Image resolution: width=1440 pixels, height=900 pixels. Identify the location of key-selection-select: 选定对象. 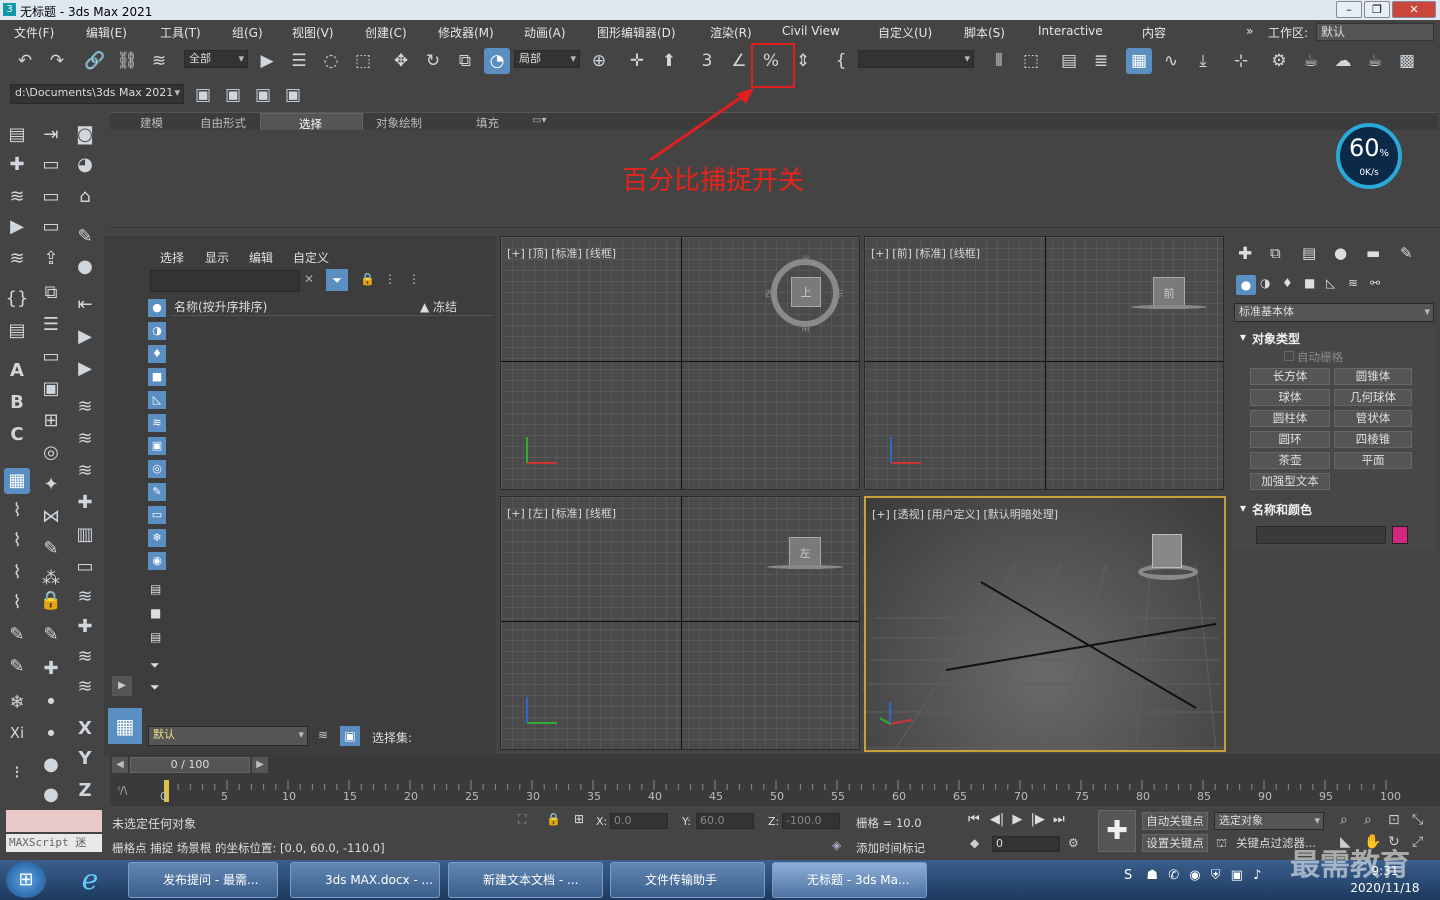
(1269, 821).